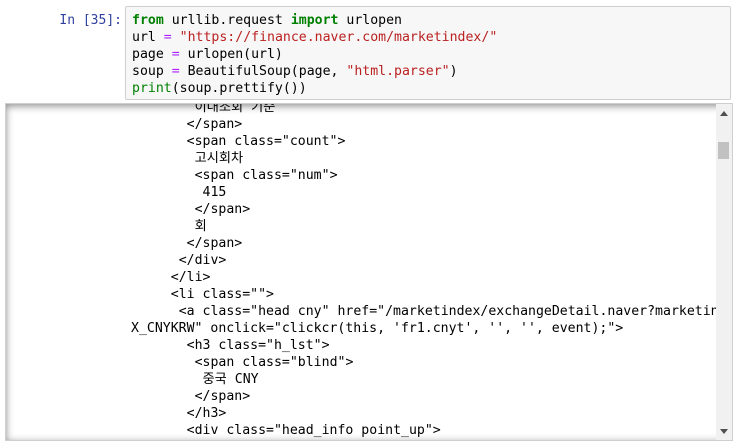 The width and height of the screenshot is (742, 445). What do you see at coordinates (90, 20) in the screenshot?
I see `cell-prompt: In [35]:` at bounding box center [90, 20].